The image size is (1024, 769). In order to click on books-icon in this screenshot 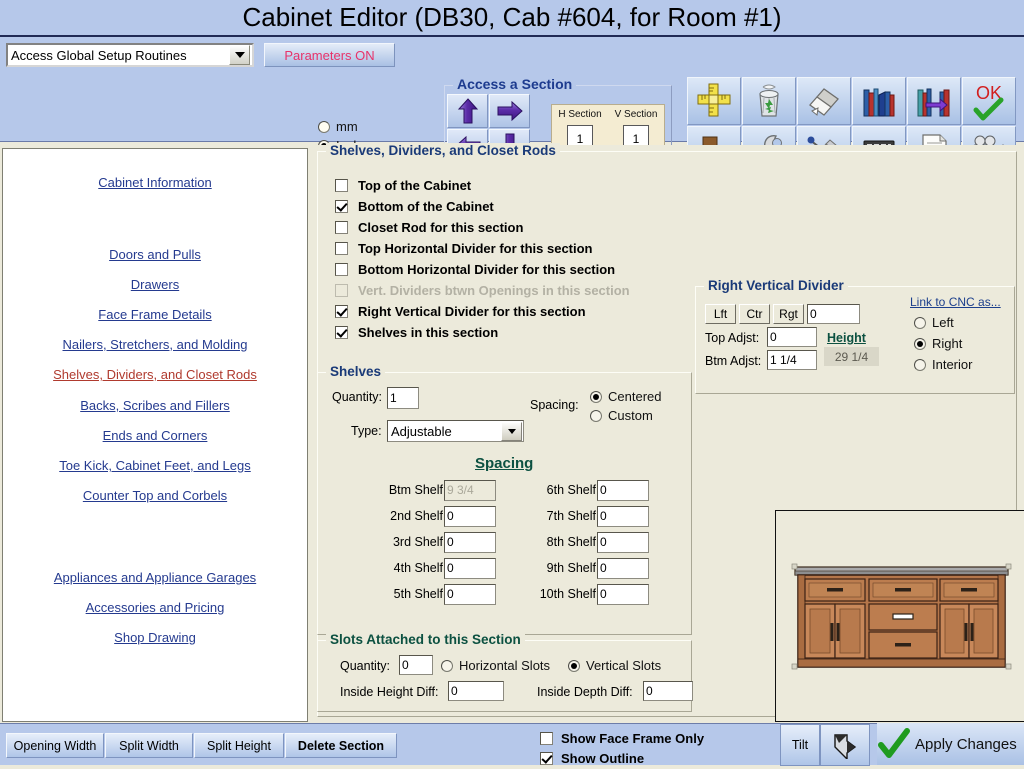, I will do `click(879, 101)`.